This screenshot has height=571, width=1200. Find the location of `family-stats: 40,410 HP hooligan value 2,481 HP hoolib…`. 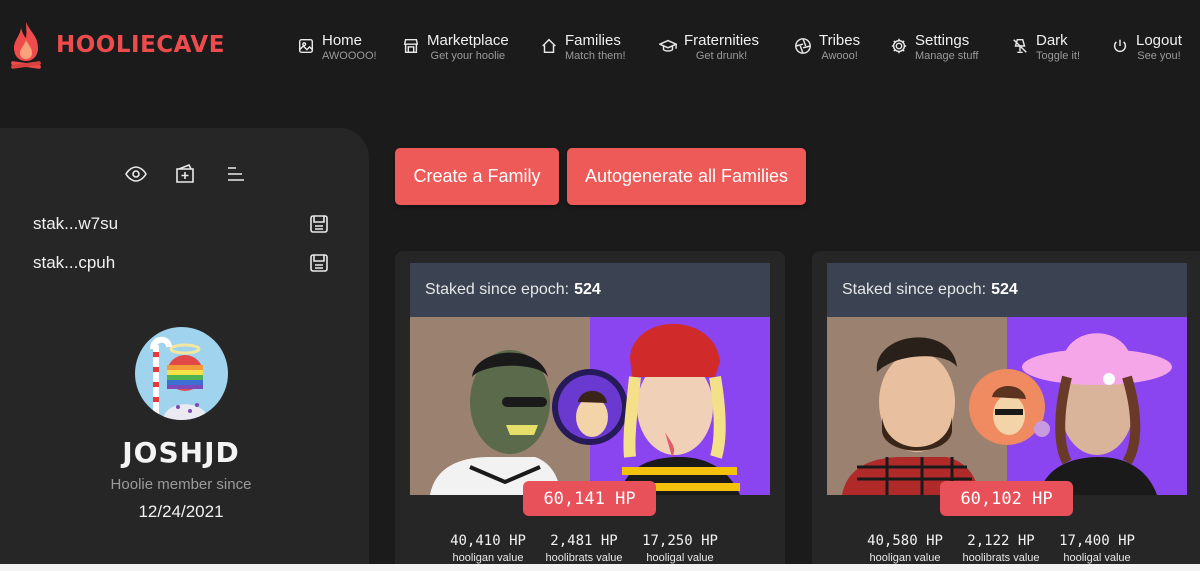

family-stats: 40,410 HP hooligan value 2,481 HP hoolib… is located at coordinates (584, 548).